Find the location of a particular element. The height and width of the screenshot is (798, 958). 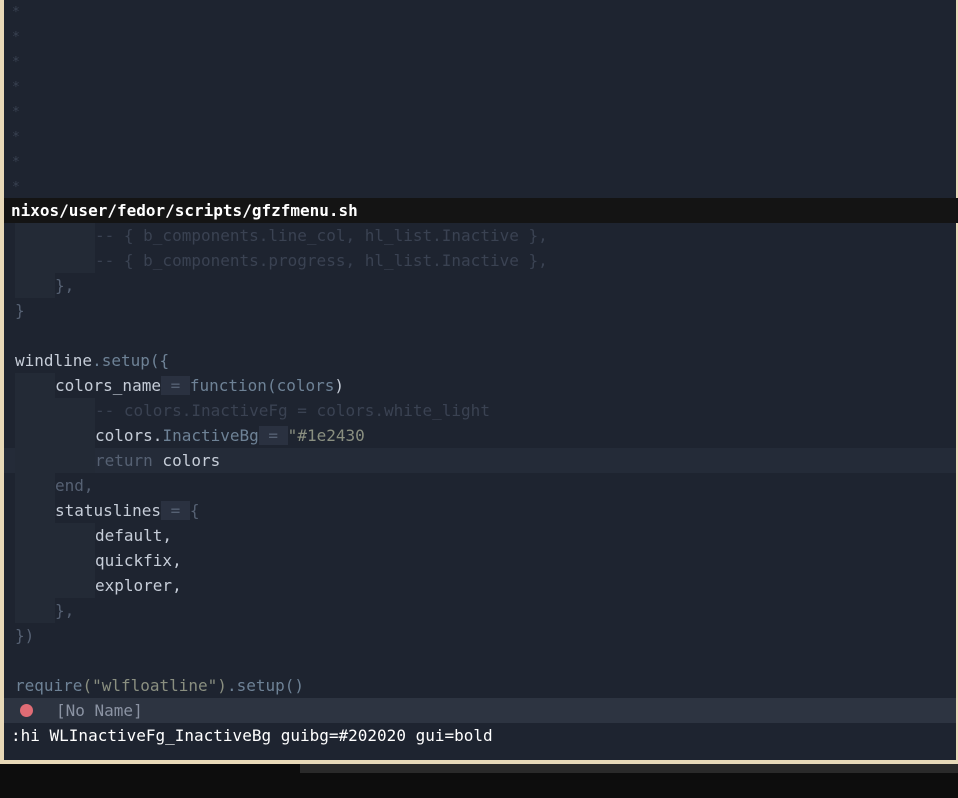

code-token: " is located at coordinates (292, 435).